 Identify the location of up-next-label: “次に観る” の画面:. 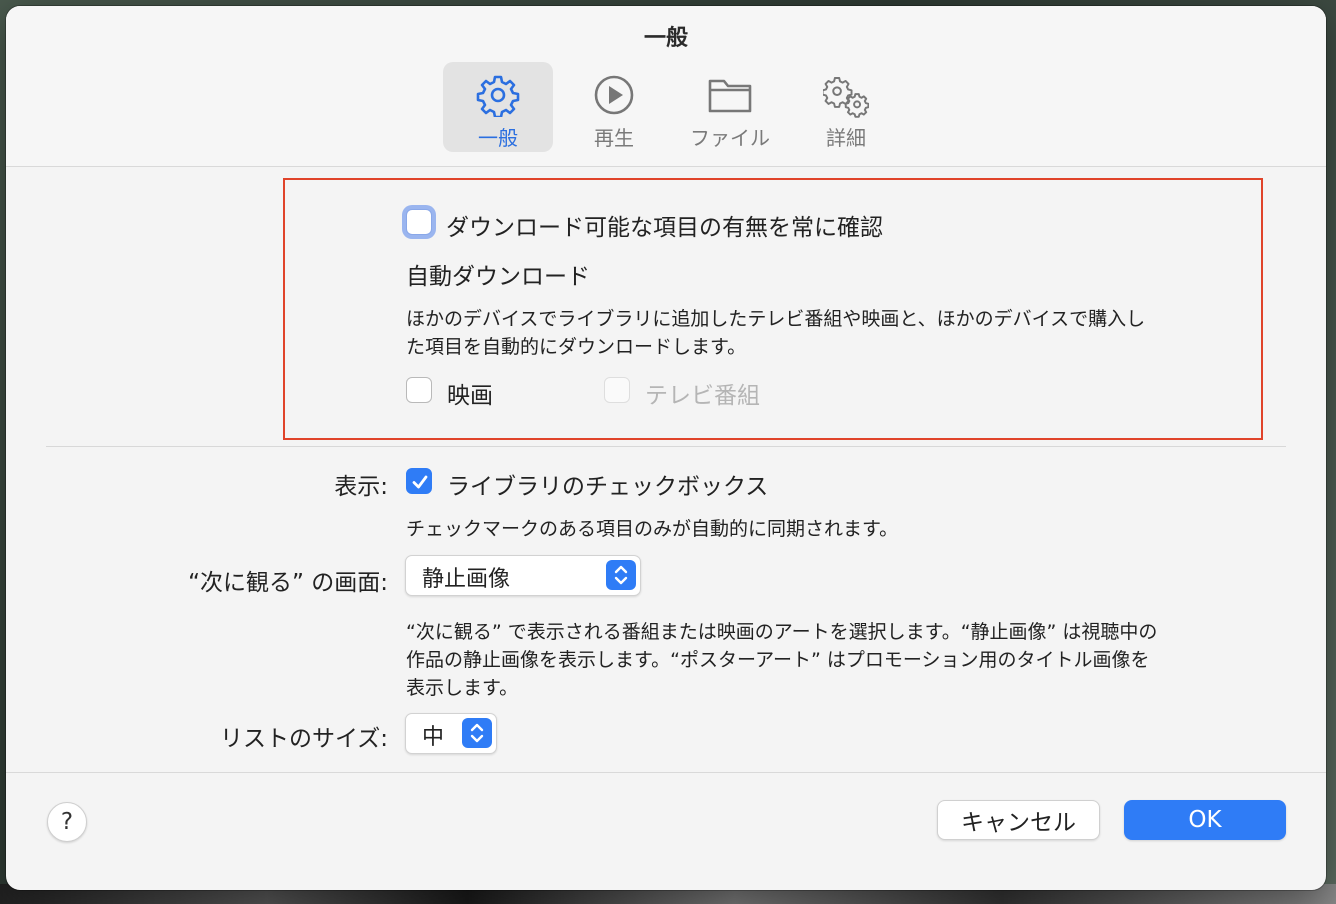
(288, 583).